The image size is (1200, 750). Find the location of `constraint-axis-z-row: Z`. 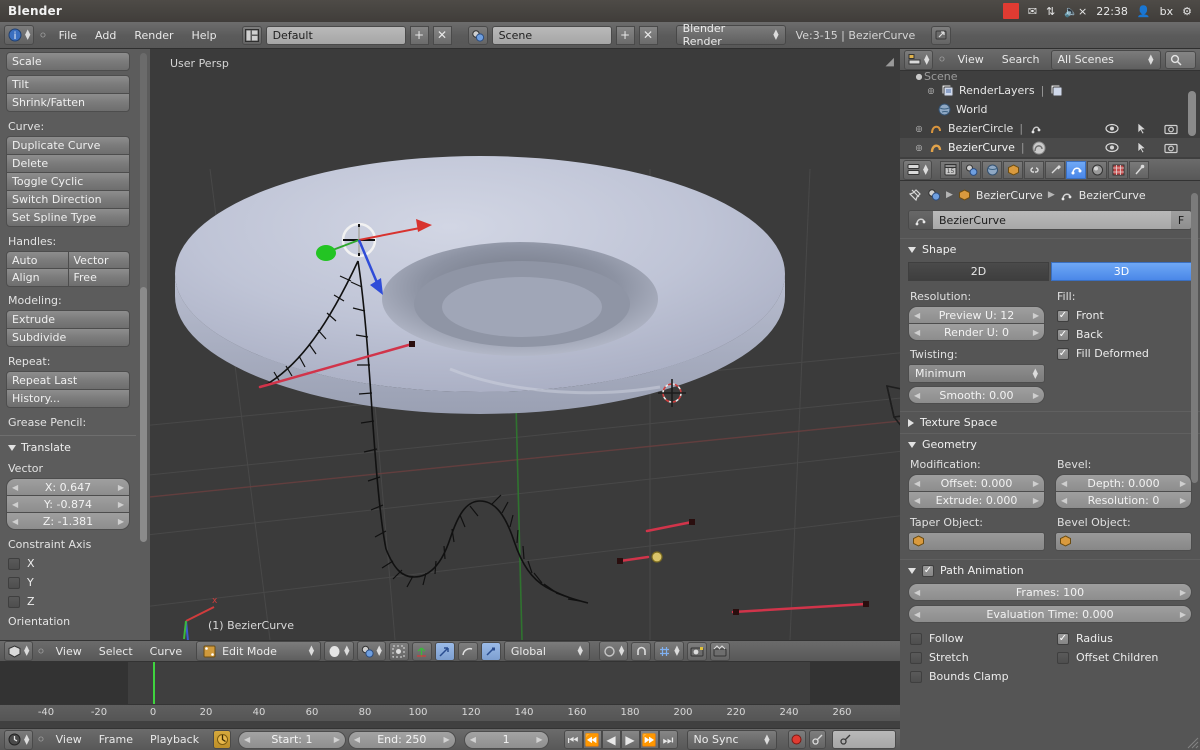

constraint-axis-z-row: Z is located at coordinates (68, 601).